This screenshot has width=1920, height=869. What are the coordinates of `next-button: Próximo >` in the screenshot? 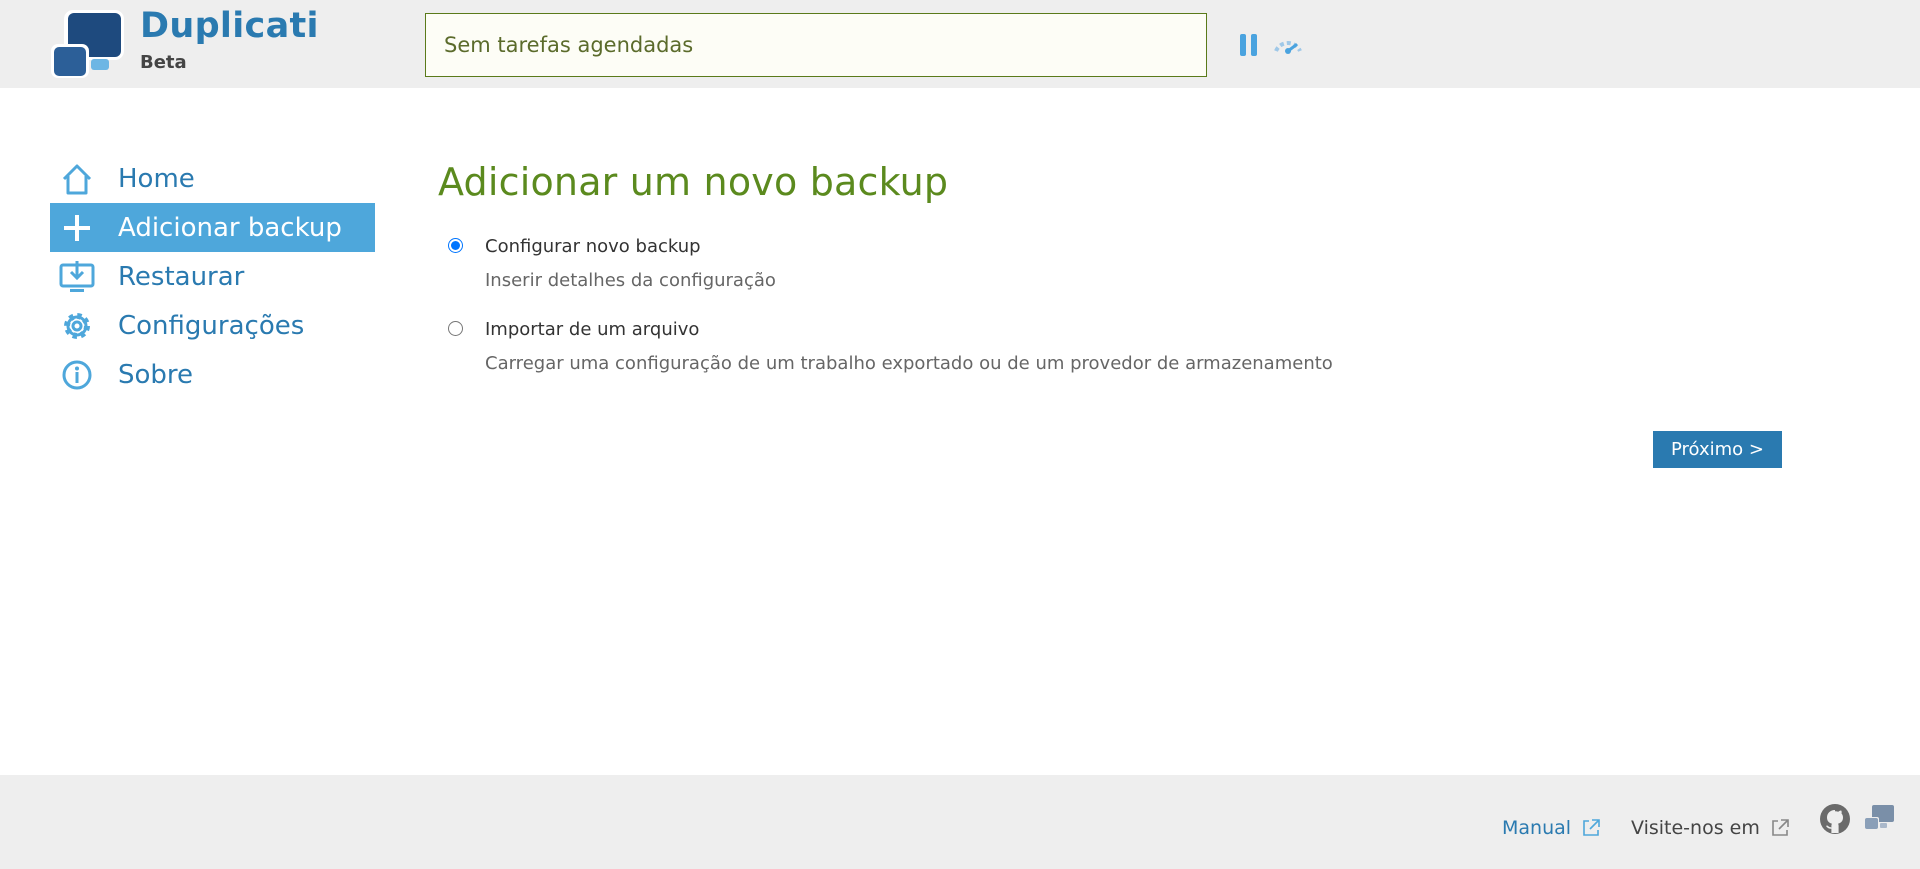 It's located at (1717, 449).